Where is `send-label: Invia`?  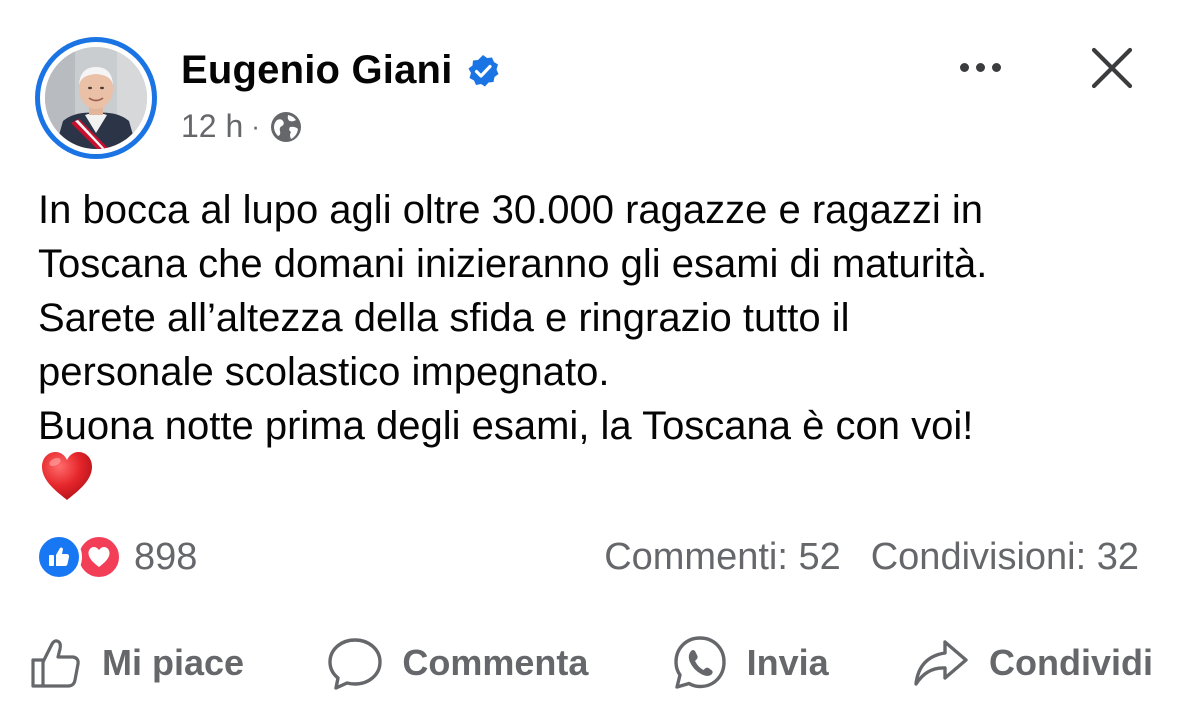 send-label: Invia is located at coordinates (787, 662).